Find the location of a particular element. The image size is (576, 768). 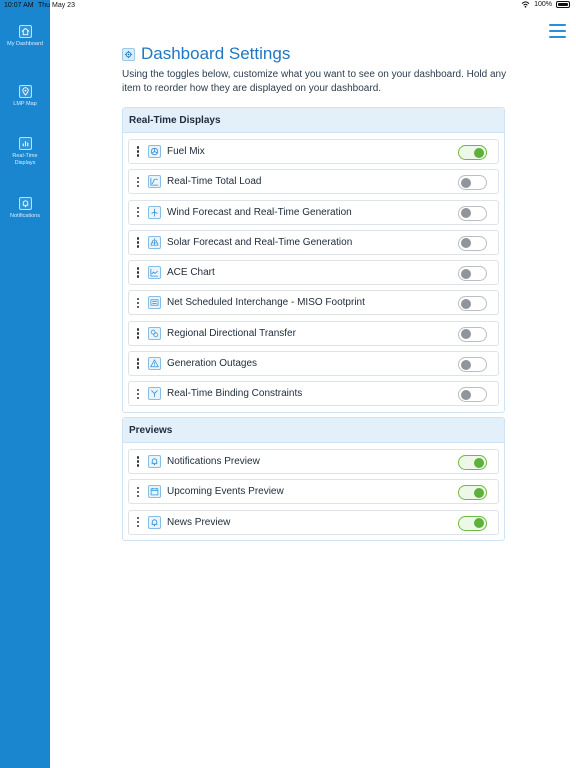

sidebar-item-label: My Dashboard is located at coordinates (25, 44).